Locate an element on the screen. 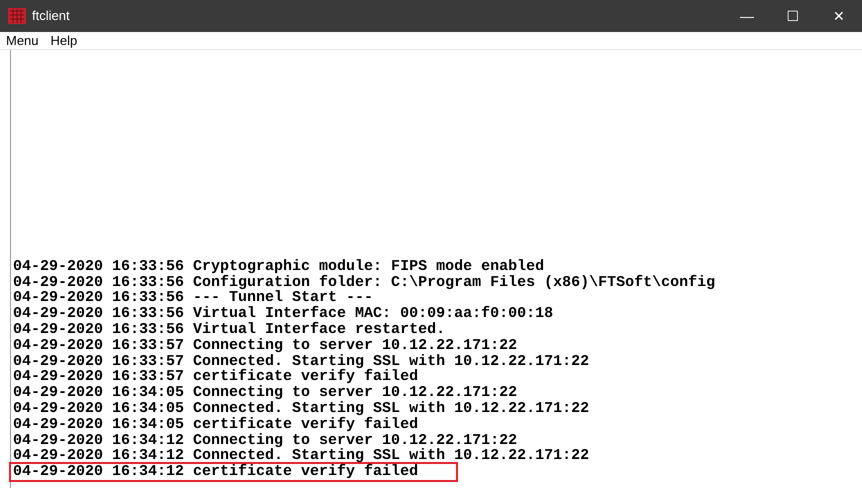 The image size is (862, 488). menu-item: Menu is located at coordinates (22, 40).